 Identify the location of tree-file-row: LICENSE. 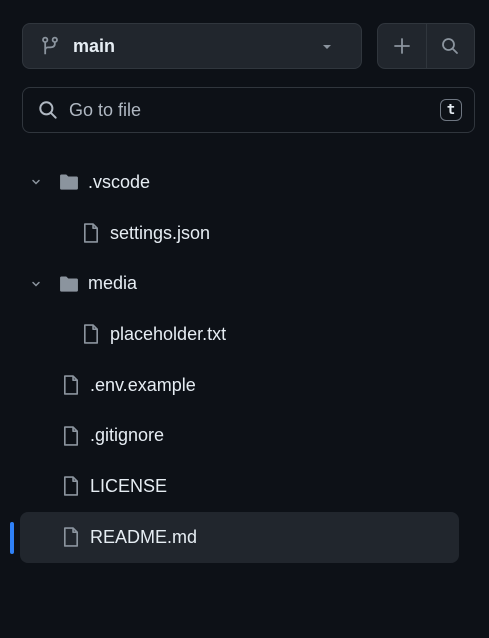
(244, 486).